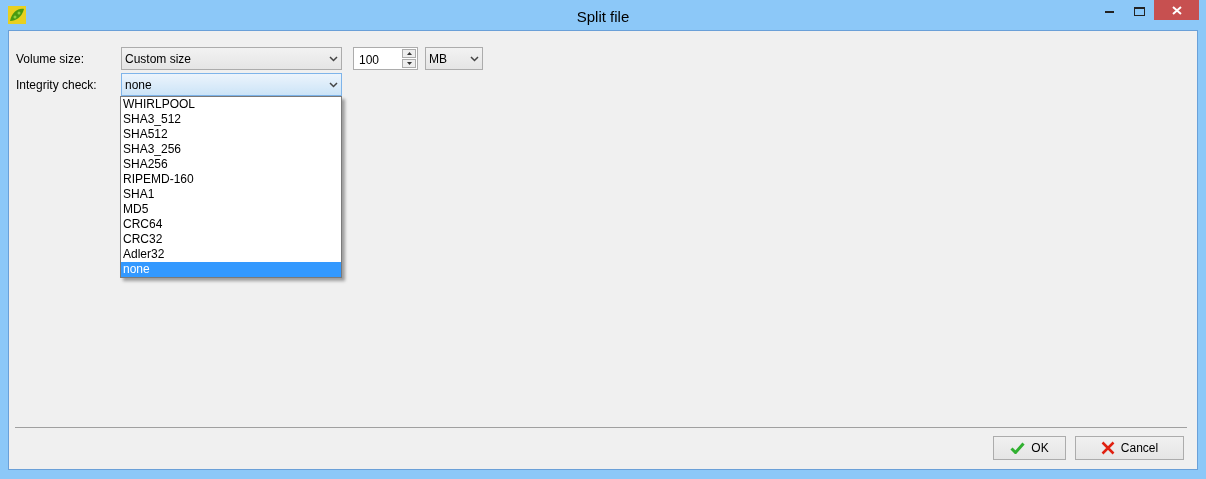 The width and height of the screenshot is (1206, 479). What do you see at coordinates (231, 224) in the screenshot?
I see `dropdown-option: CRC64` at bounding box center [231, 224].